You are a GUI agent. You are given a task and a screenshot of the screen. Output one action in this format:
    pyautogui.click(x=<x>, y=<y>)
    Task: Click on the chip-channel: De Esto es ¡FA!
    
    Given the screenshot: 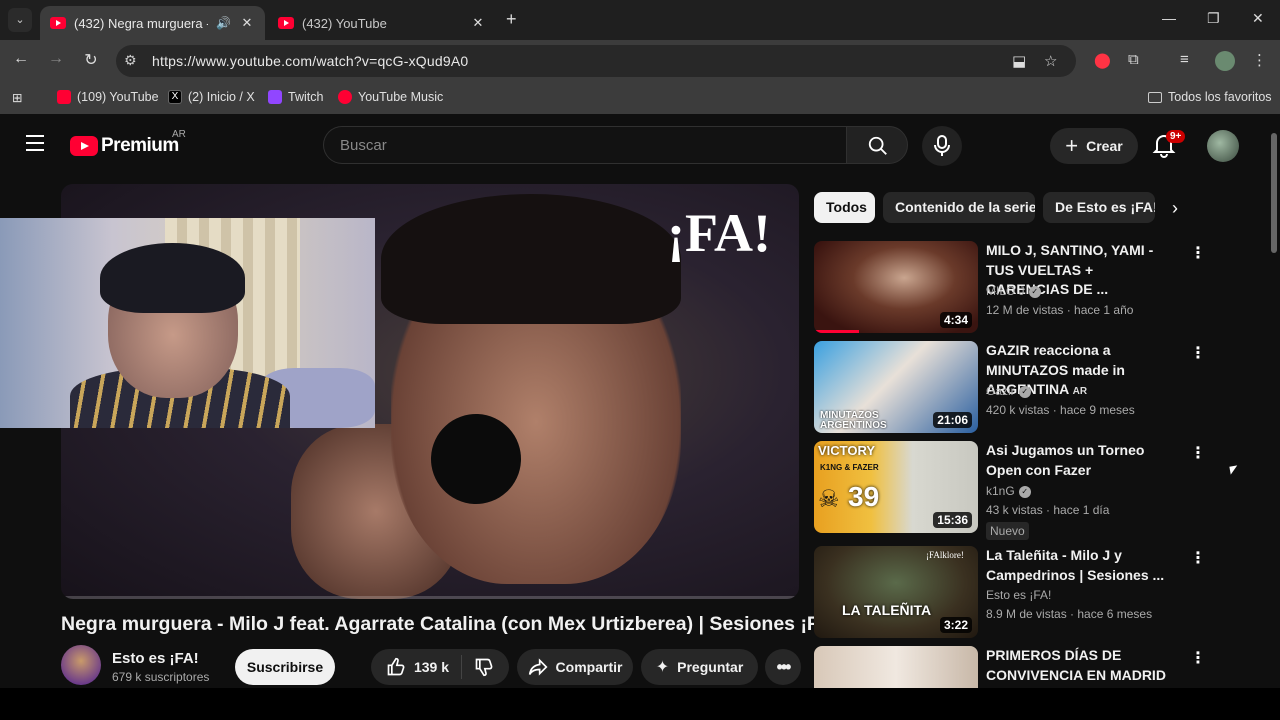 What is the action you would take?
    pyautogui.click(x=1099, y=207)
    